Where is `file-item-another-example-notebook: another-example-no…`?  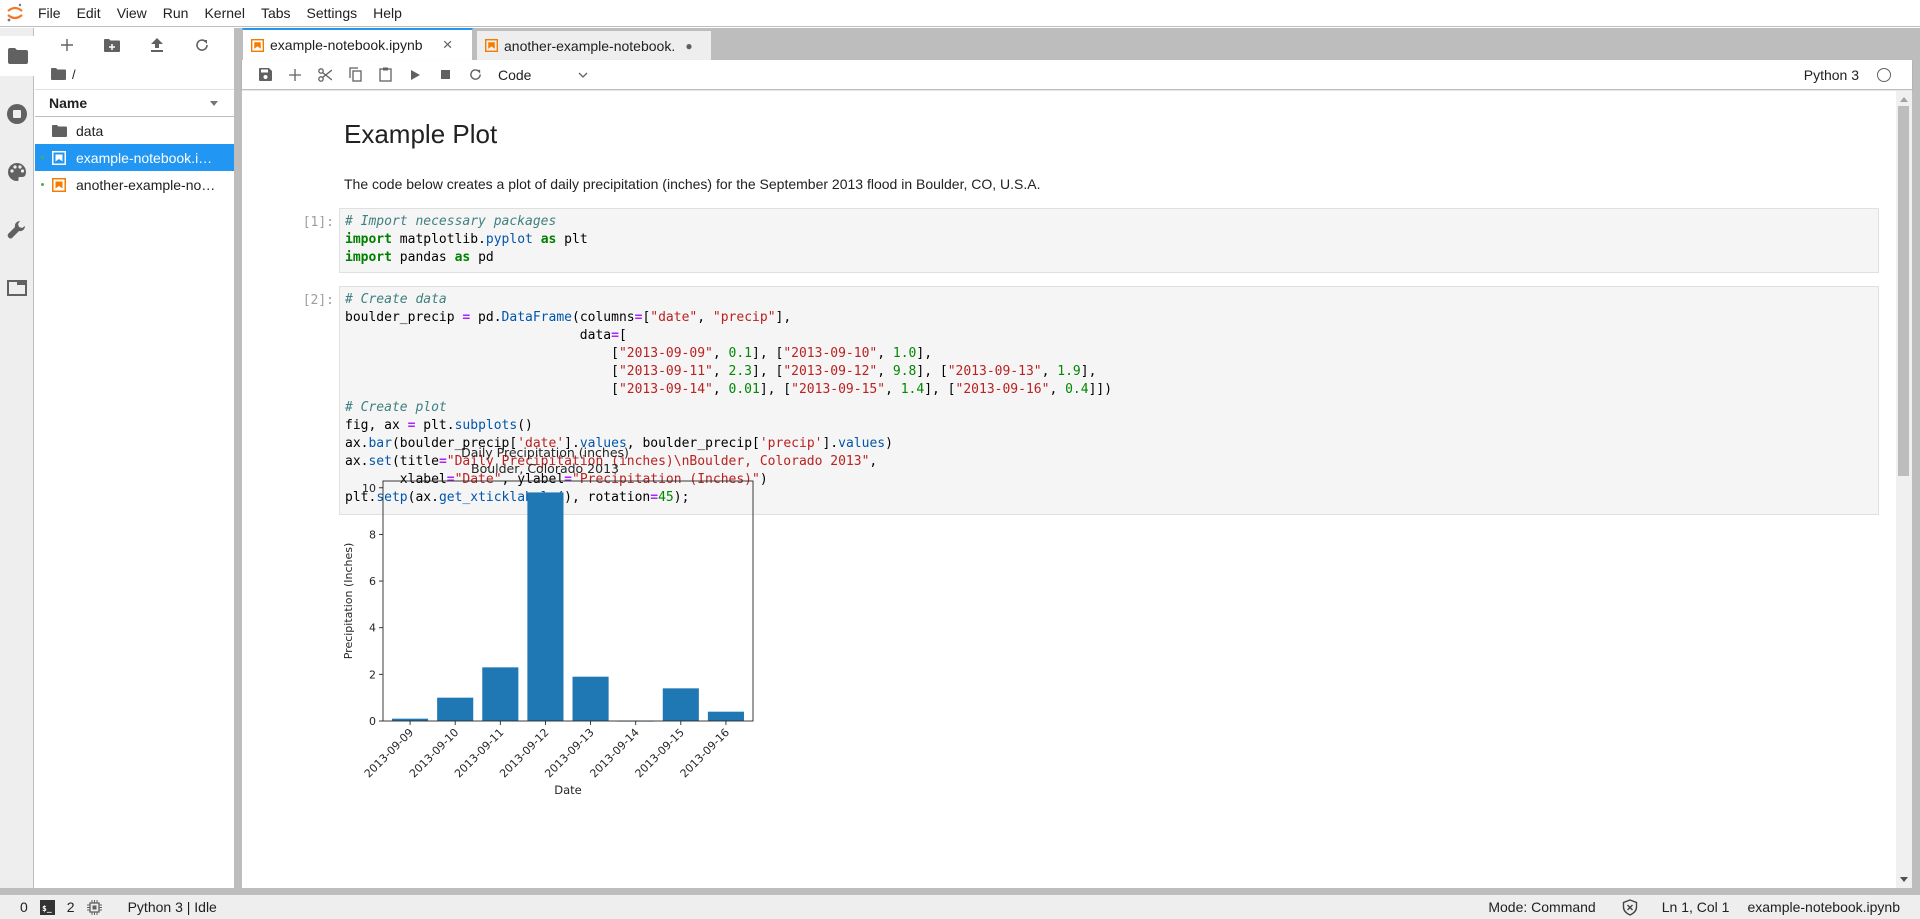 file-item-another-example-notebook: another-example-no… is located at coordinates (134, 184).